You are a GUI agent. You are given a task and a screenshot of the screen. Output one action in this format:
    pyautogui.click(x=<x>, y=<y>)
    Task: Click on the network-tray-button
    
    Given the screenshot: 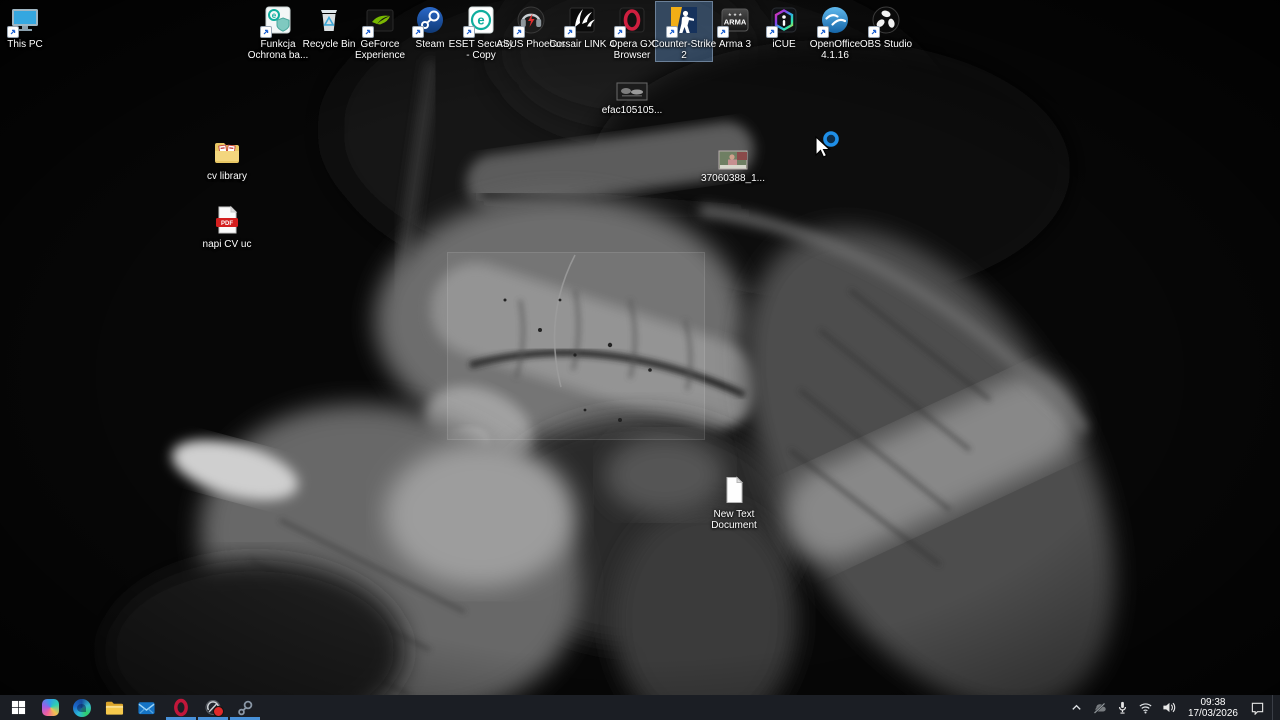 What is the action you would take?
    pyautogui.click(x=1146, y=707)
    